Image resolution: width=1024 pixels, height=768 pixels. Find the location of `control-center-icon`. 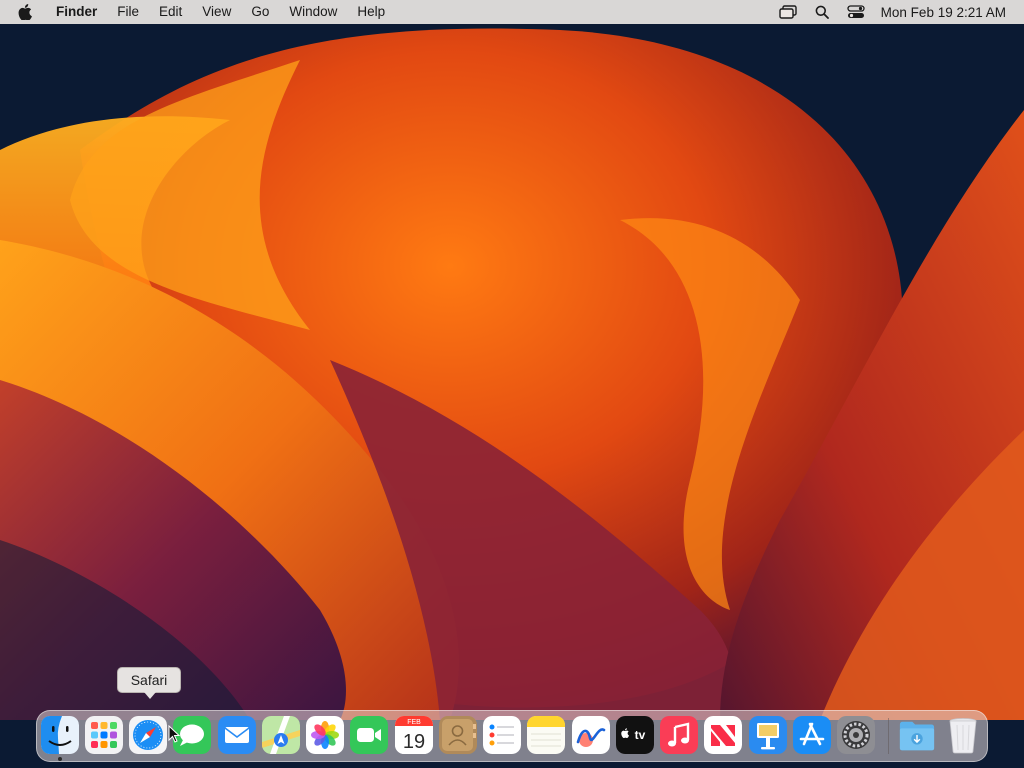

control-center-icon is located at coordinates (856, 12).